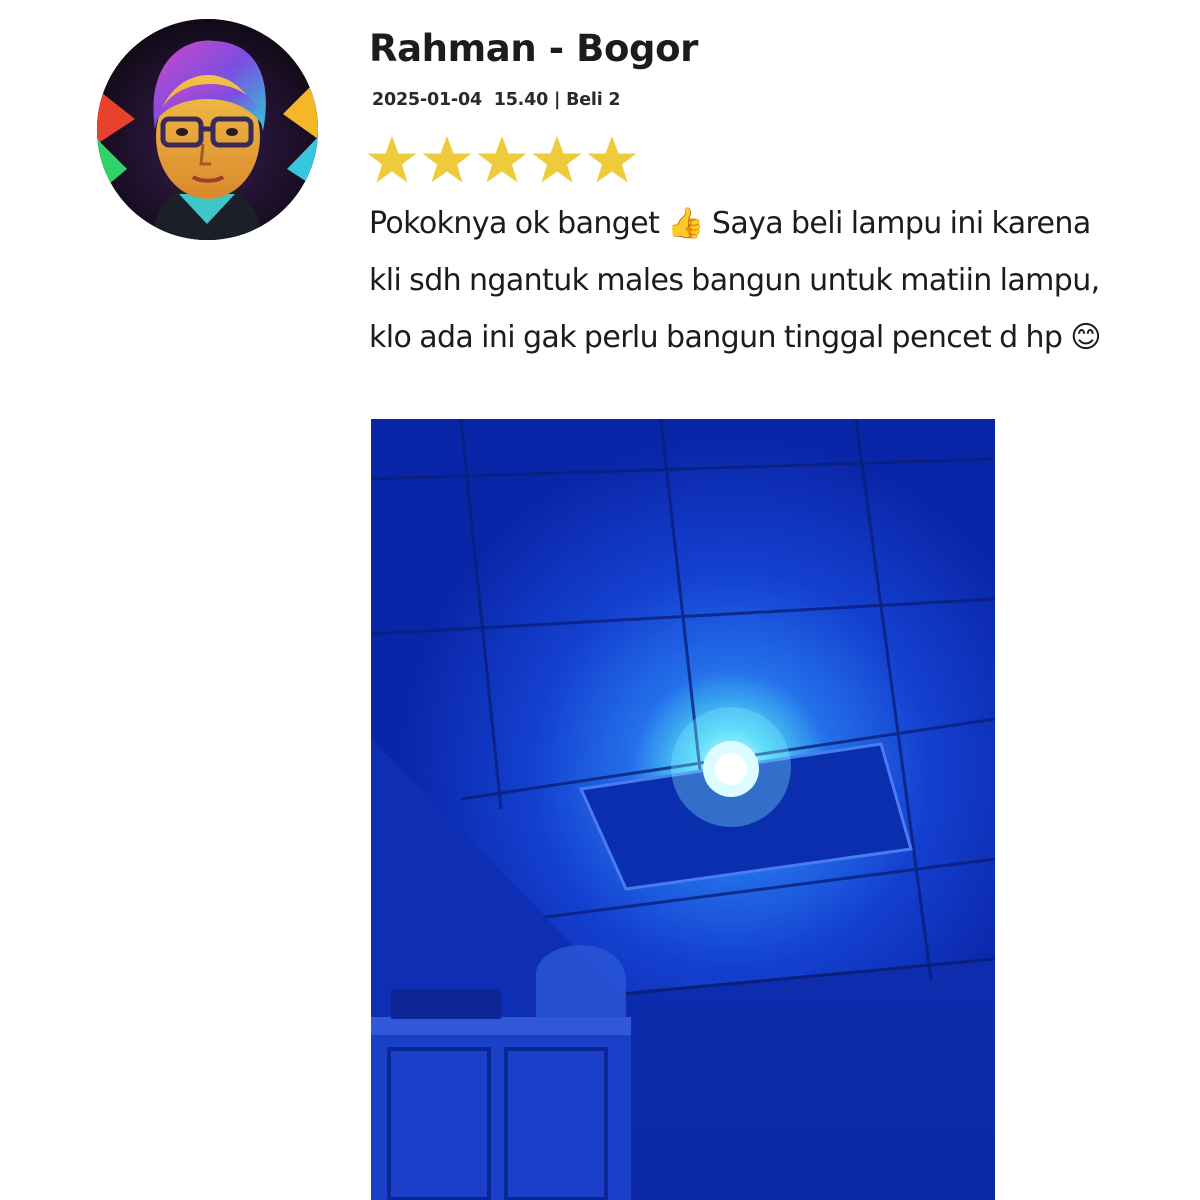 The height and width of the screenshot is (1200, 1200). I want to click on review-meta: 2025-01-04 15.40 | Beli 2, so click(496, 100).